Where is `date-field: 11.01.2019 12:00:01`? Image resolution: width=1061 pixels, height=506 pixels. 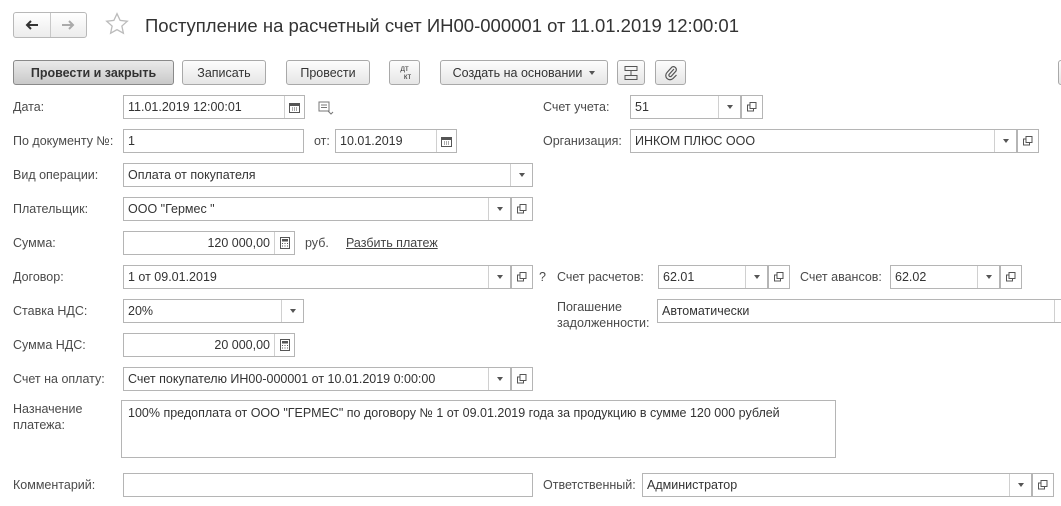 date-field: 11.01.2019 12:00:01 is located at coordinates (214, 107).